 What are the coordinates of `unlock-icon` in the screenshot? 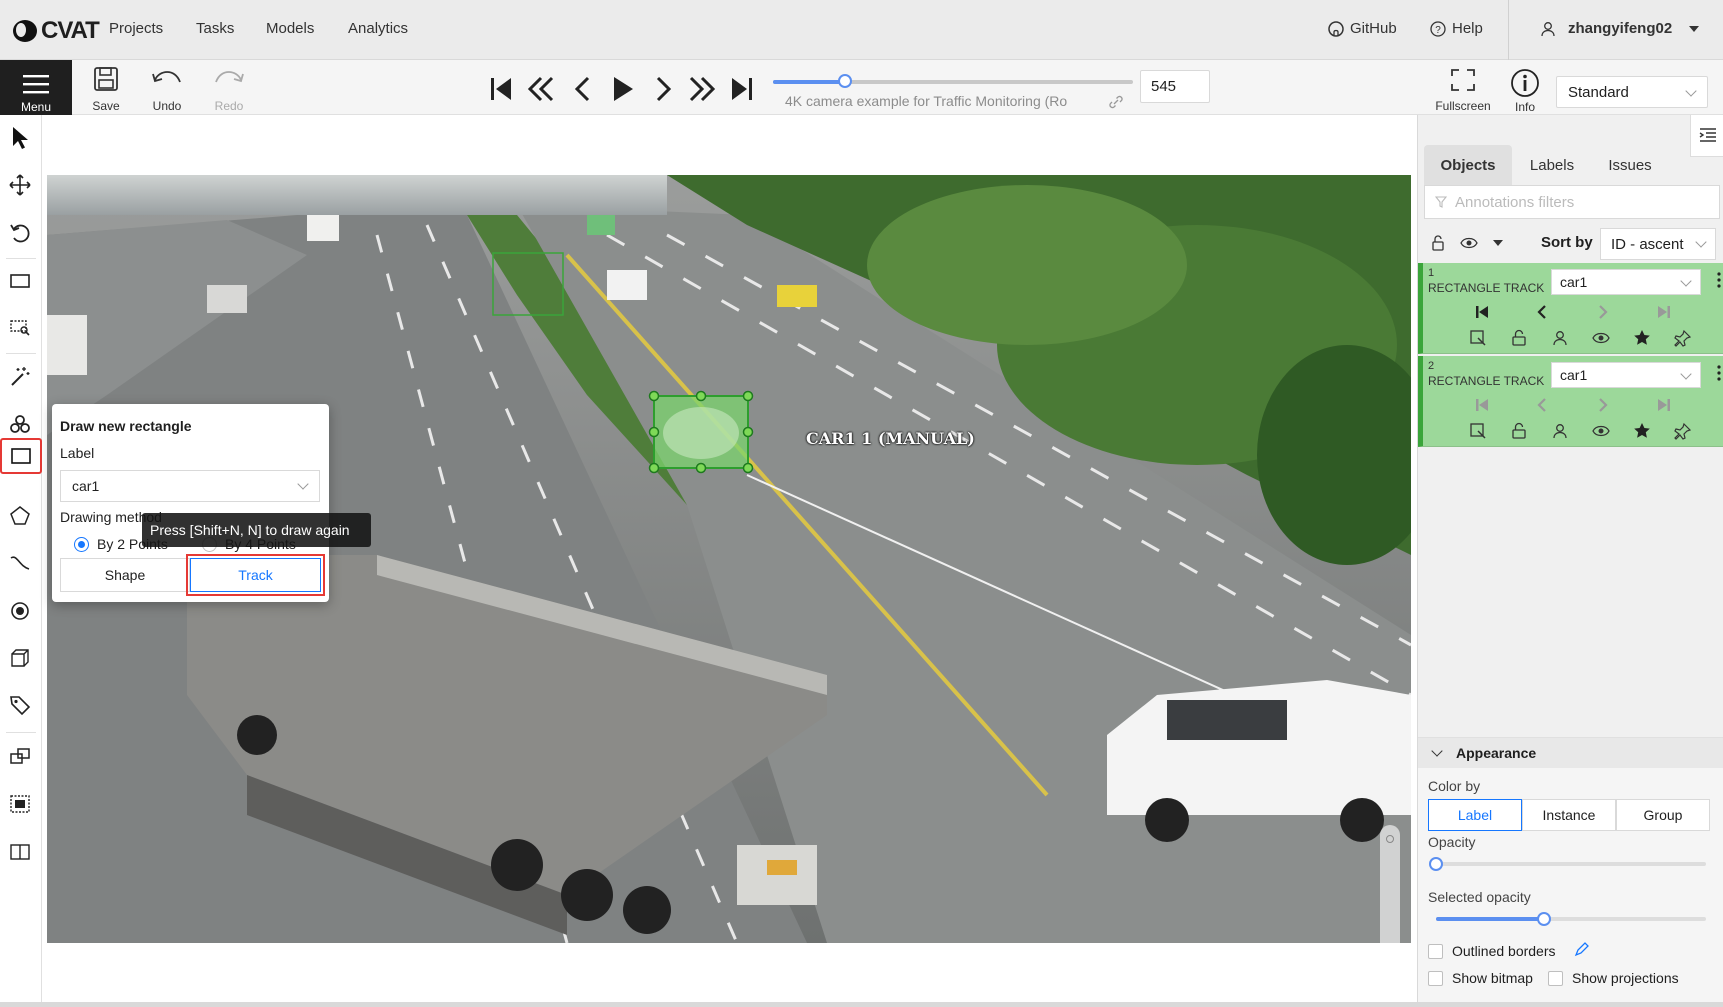 It's located at (1438, 243).